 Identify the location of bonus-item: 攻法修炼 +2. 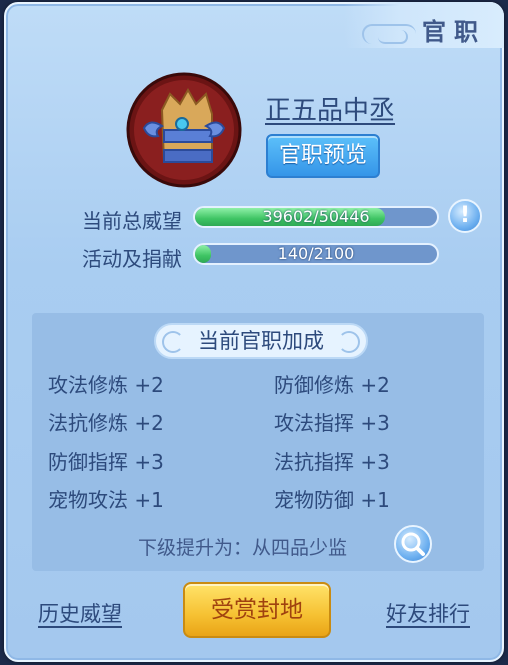
(106, 385).